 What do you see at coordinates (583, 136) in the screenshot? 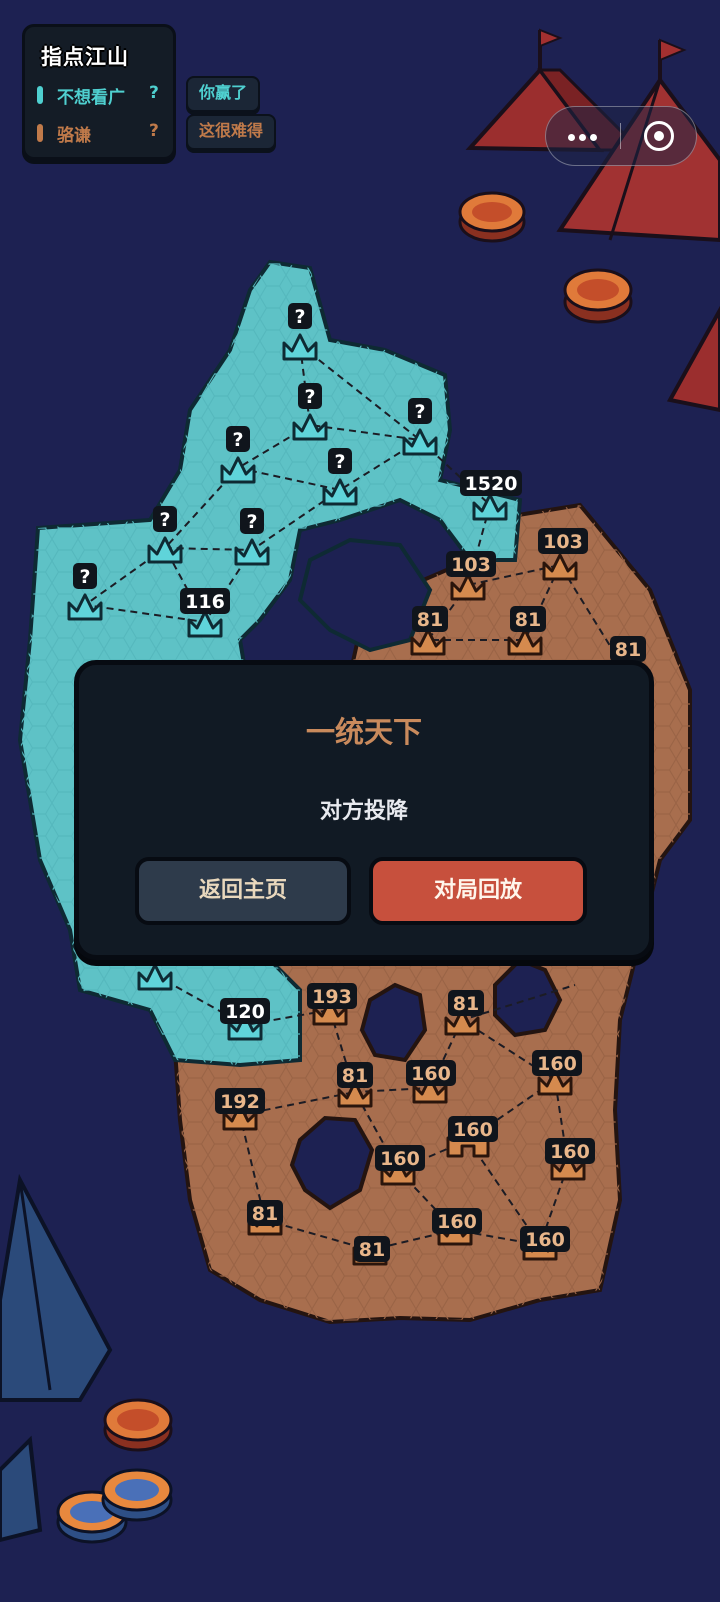
I see `more-dots-icon` at bounding box center [583, 136].